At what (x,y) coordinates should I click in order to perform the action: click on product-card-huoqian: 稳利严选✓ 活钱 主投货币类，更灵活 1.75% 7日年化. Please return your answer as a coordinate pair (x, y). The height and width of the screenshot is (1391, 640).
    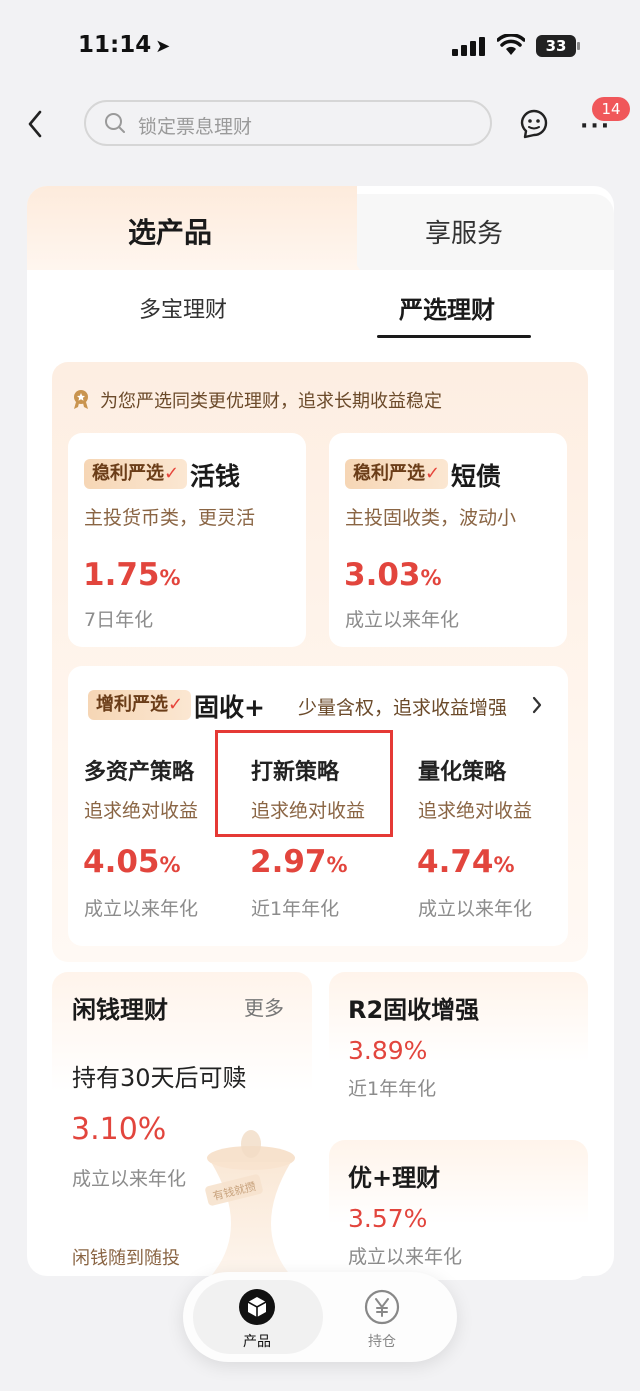
    Looking at the image, I should click on (187, 540).